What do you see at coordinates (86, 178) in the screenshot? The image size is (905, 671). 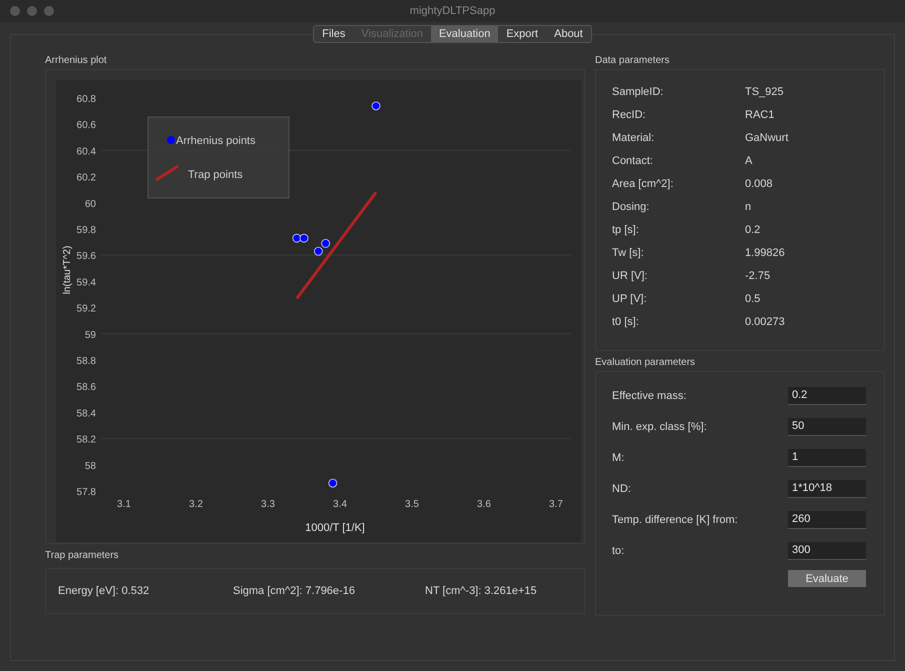 I see `y-tick-label: 60.2` at bounding box center [86, 178].